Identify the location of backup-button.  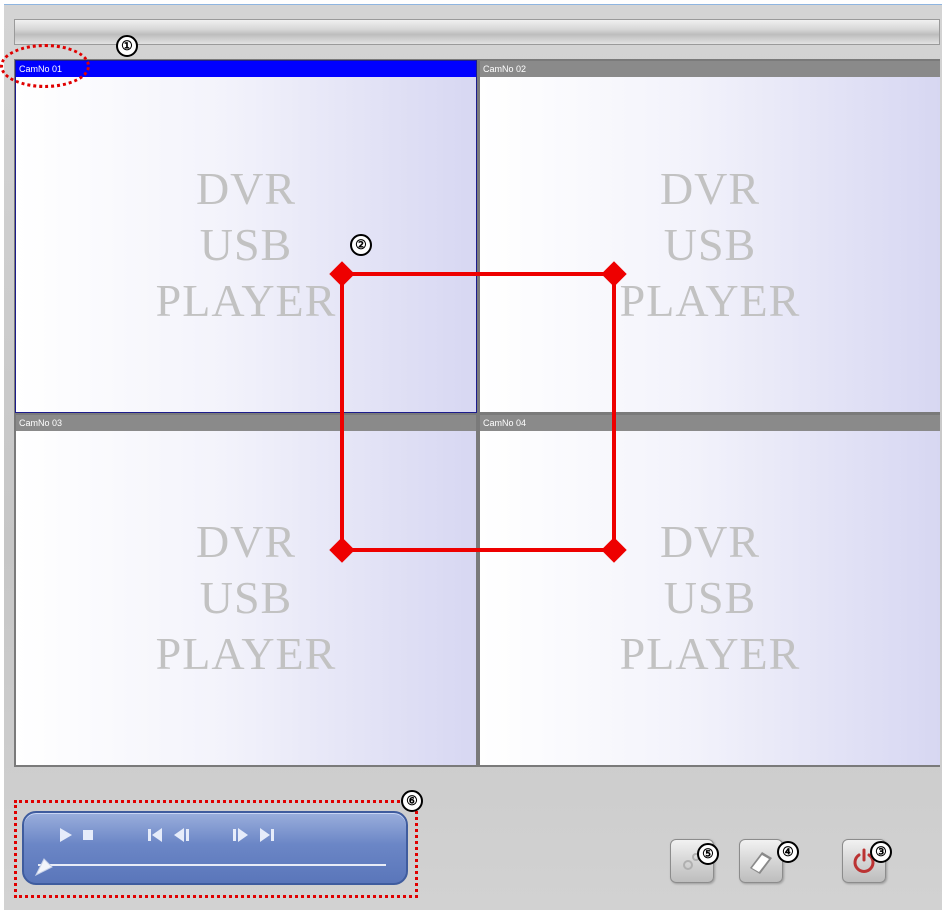
(761, 861).